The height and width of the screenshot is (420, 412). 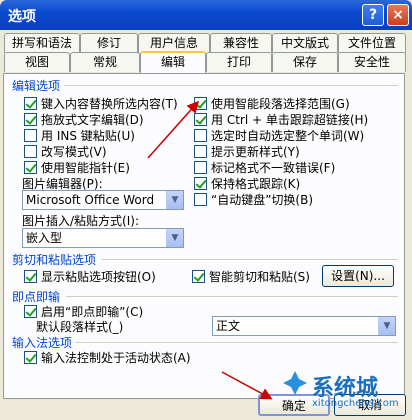 I want to click on title-bar: 选项 ? ×, so click(x=206, y=15).